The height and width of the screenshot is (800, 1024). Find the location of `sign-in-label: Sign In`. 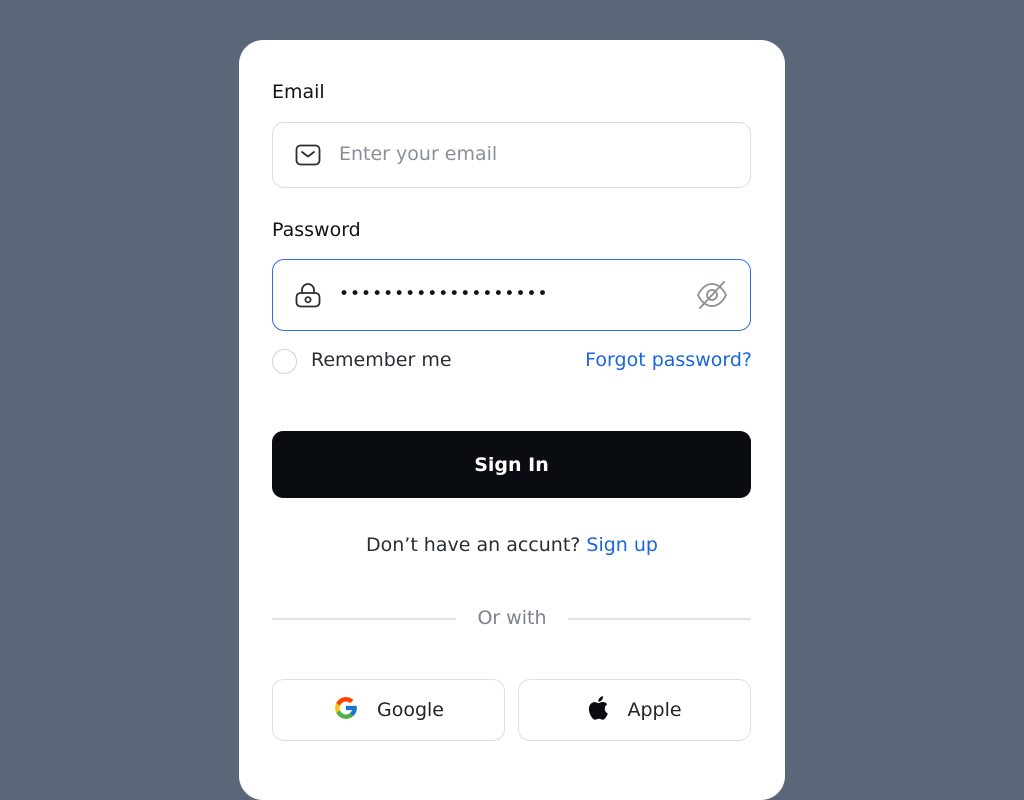

sign-in-label: Sign In is located at coordinates (511, 464).